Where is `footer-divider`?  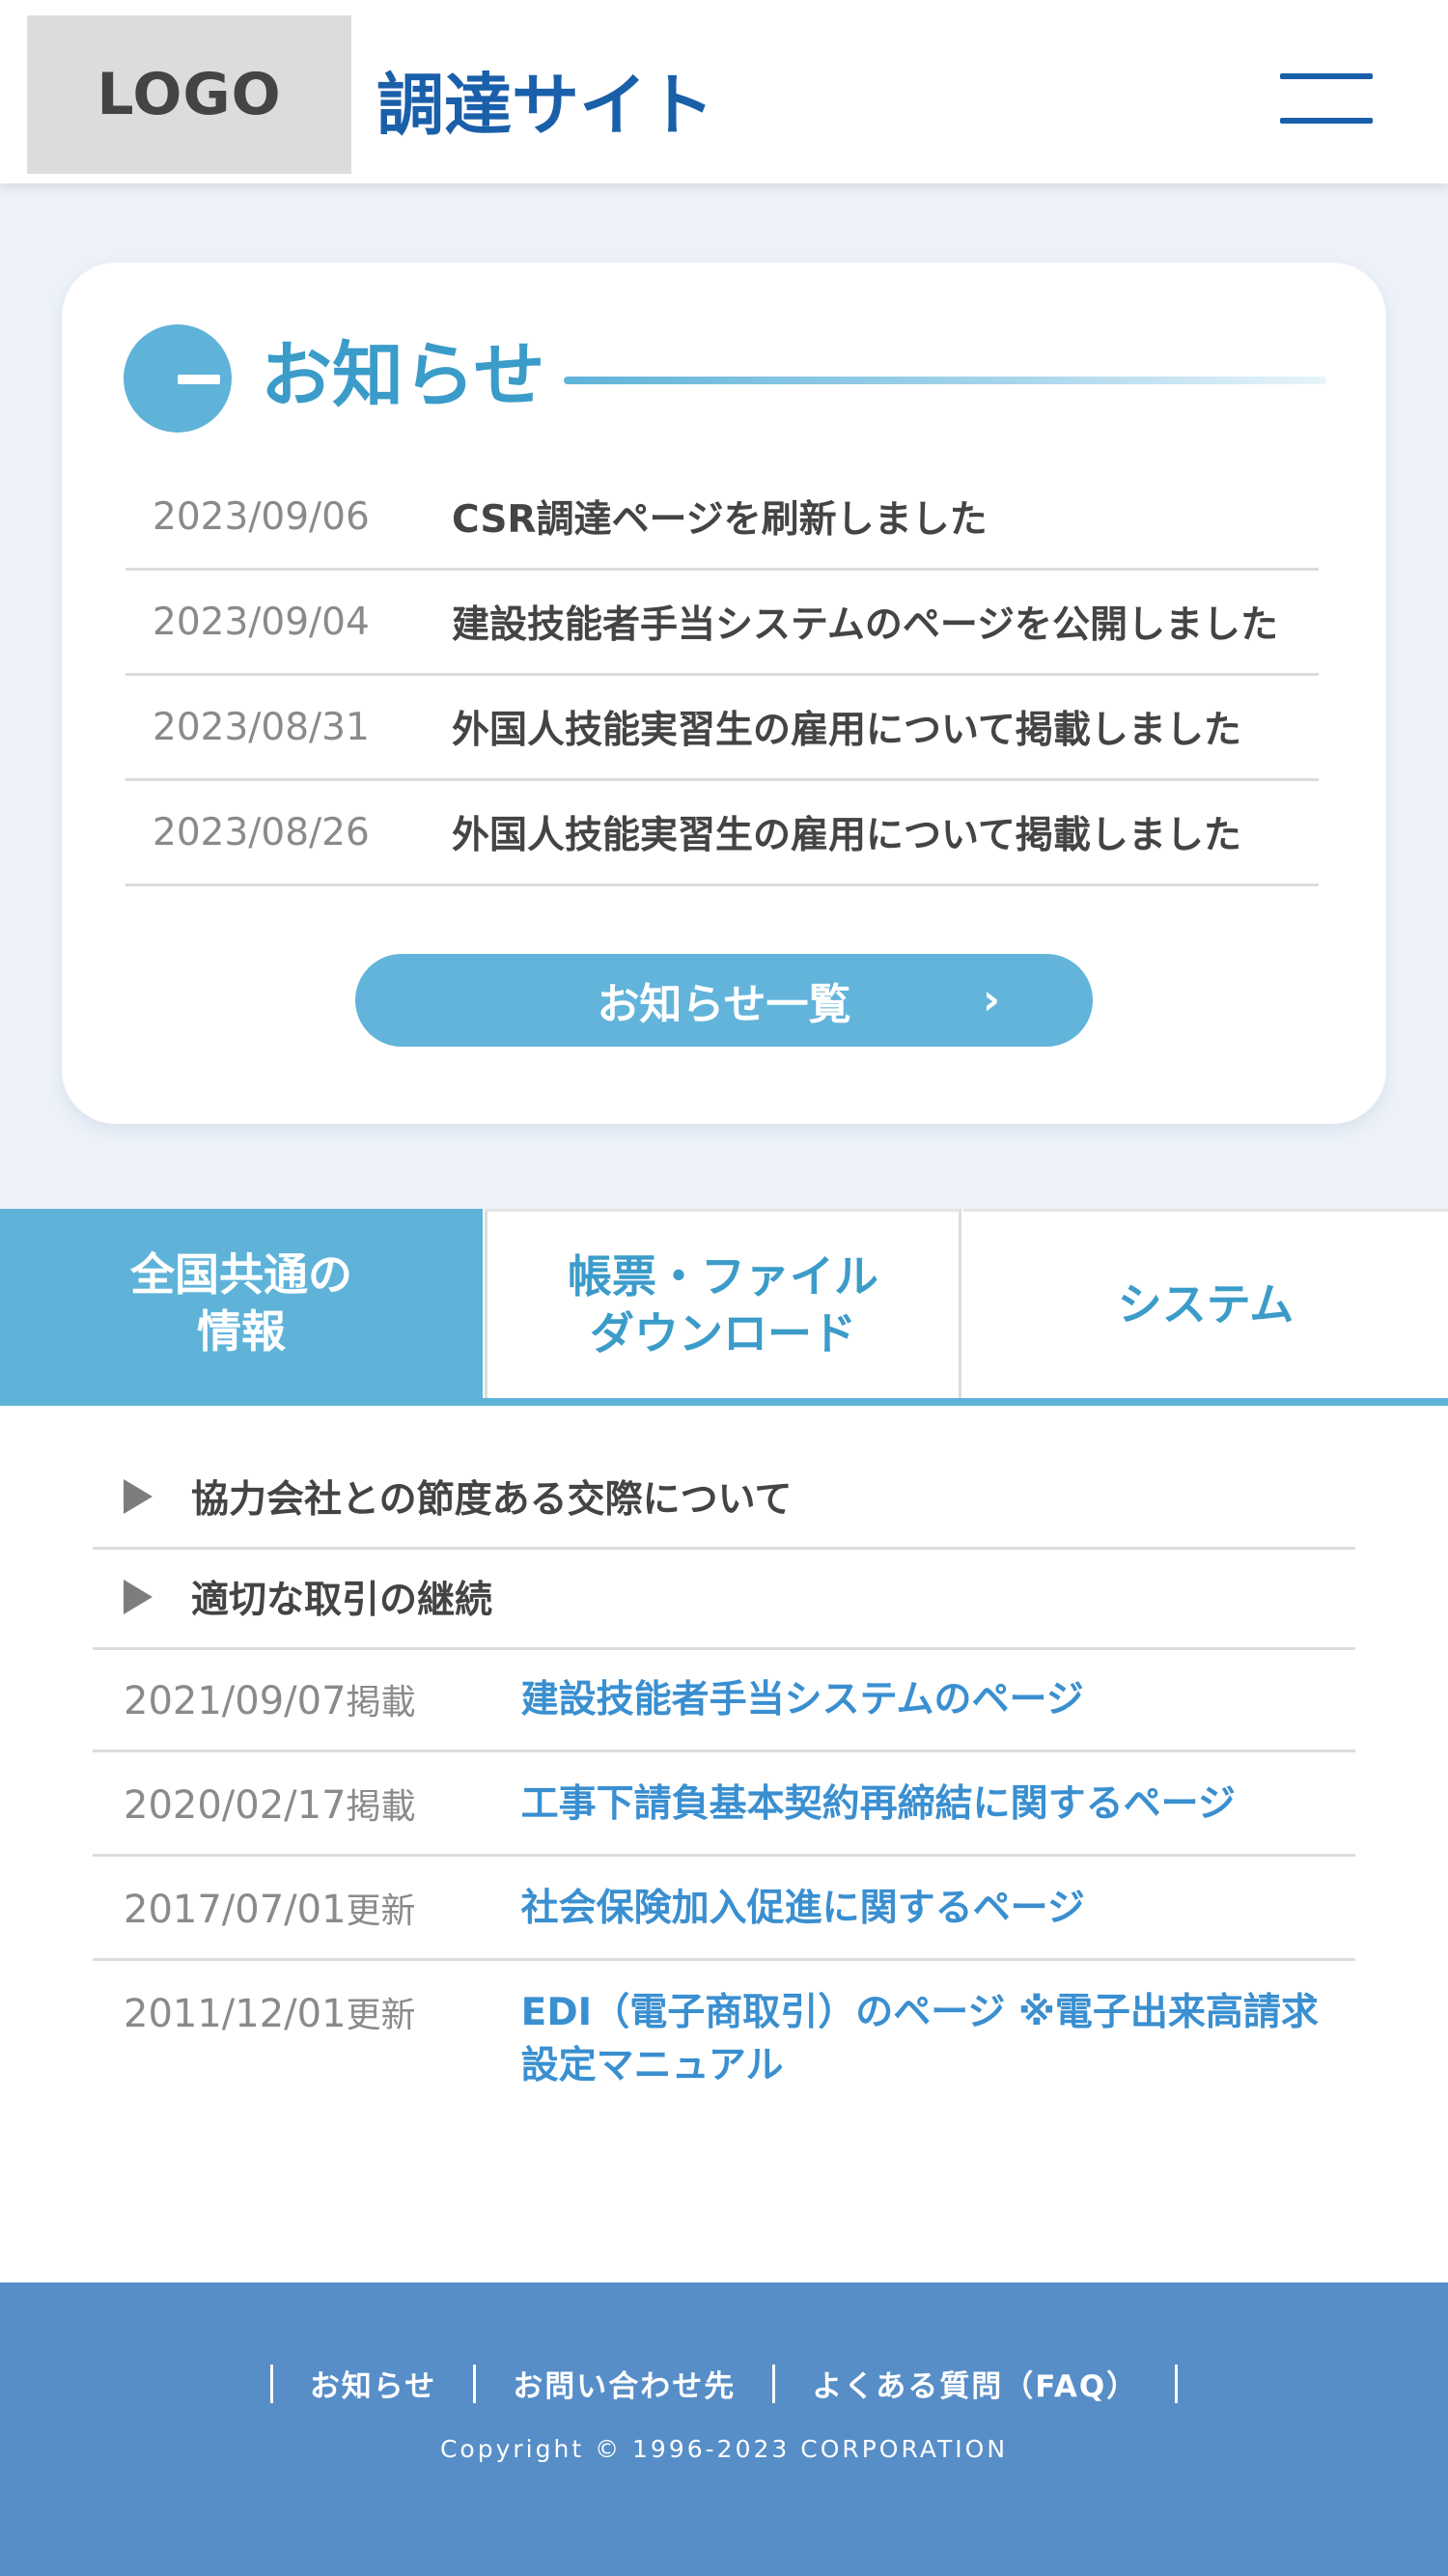
footer-divider is located at coordinates (1177, 2383).